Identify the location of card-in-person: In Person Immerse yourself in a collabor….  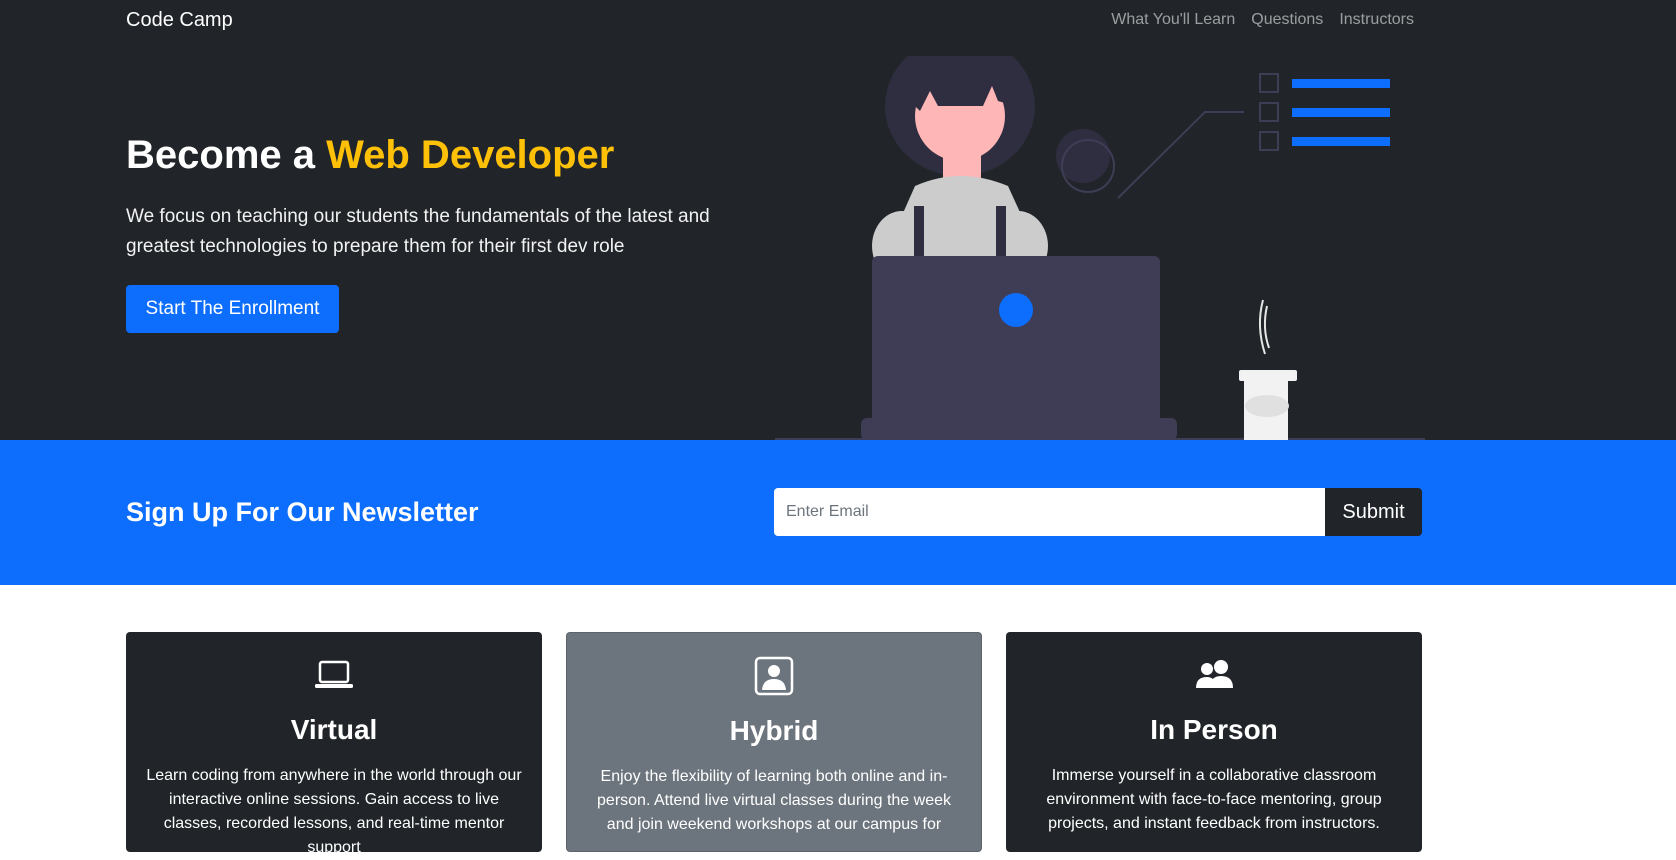
(1214, 742).